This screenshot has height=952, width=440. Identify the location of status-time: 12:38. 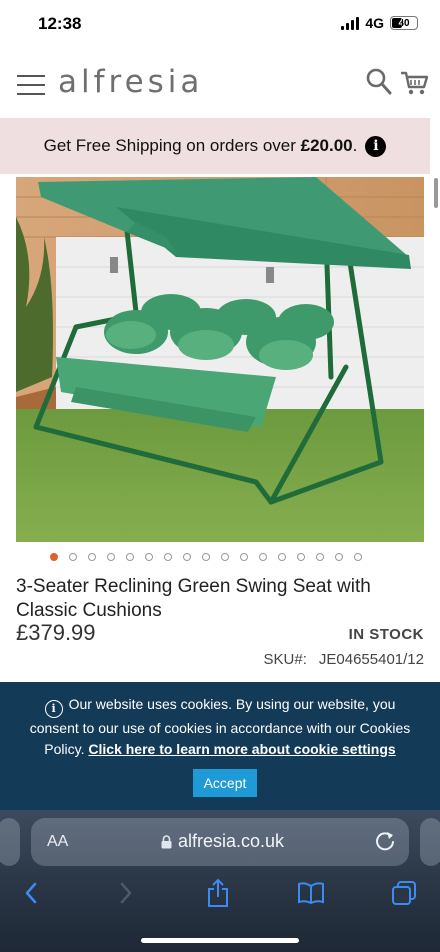
(60, 23).